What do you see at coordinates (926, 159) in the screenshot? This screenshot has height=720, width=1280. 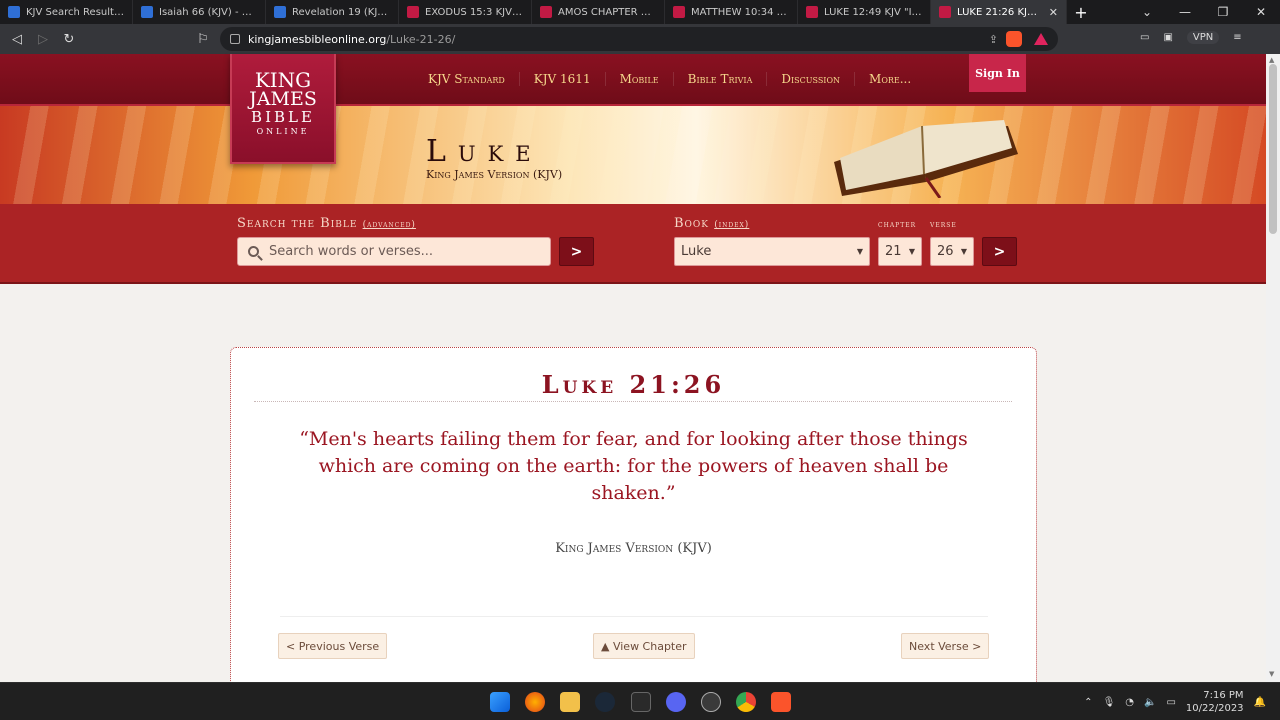 I see `open-bible-icon` at bounding box center [926, 159].